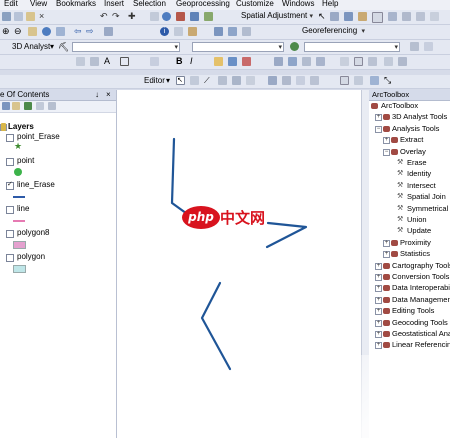 The width and height of the screenshot is (450, 438). Describe the element at coordinates (31, 47) in the screenshot. I see `analyst-3d-menu: 3D Analyst` at that location.